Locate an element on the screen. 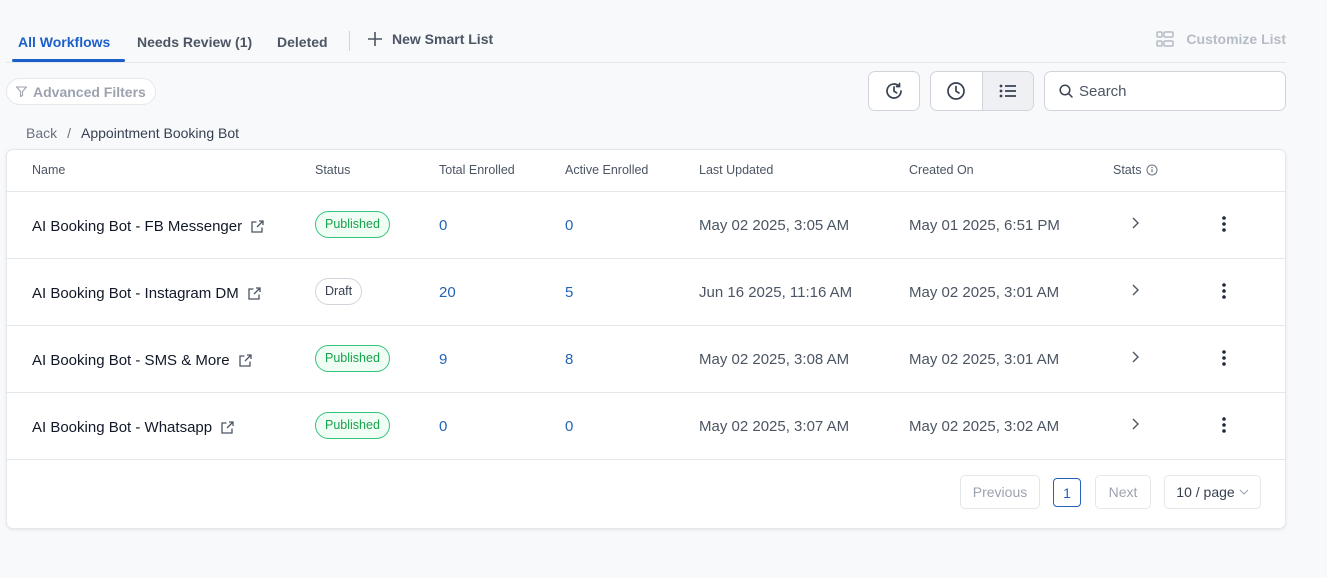 This screenshot has width=1327, height=578. tab-deleted: Deleted is located at coordinates (302, 42).